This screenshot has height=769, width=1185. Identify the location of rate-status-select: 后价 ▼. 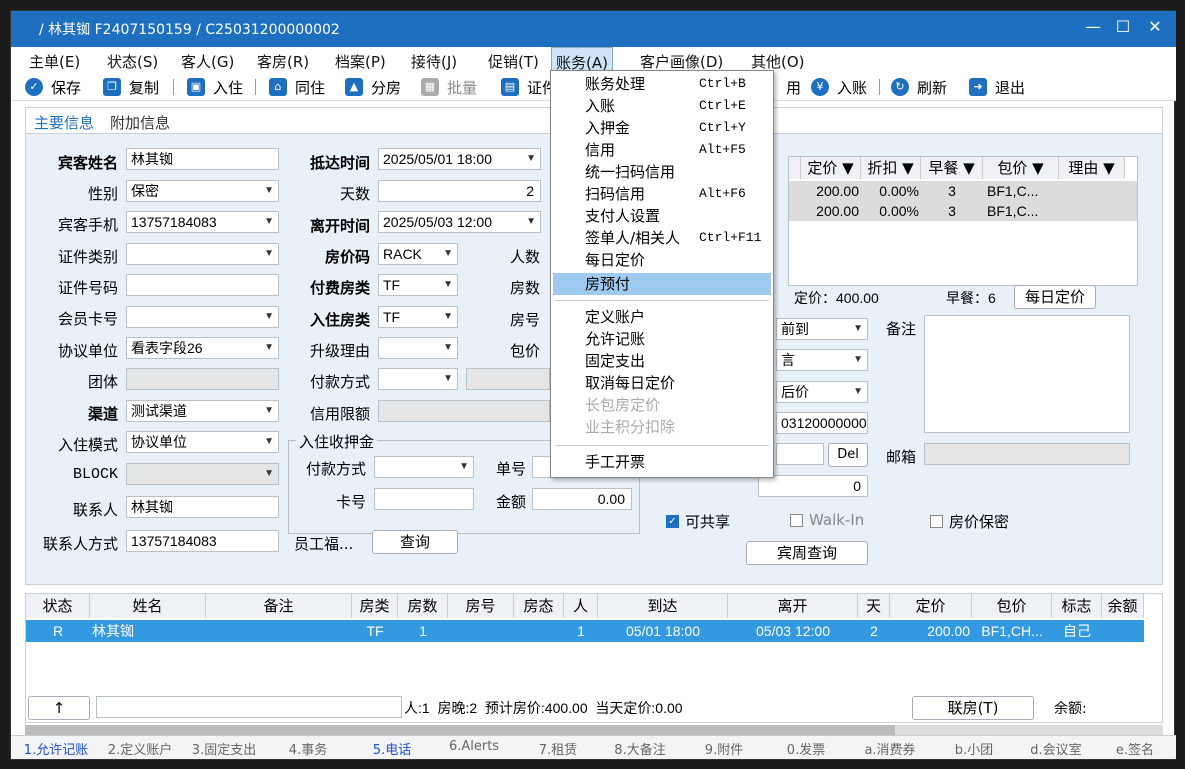
(822, 392).